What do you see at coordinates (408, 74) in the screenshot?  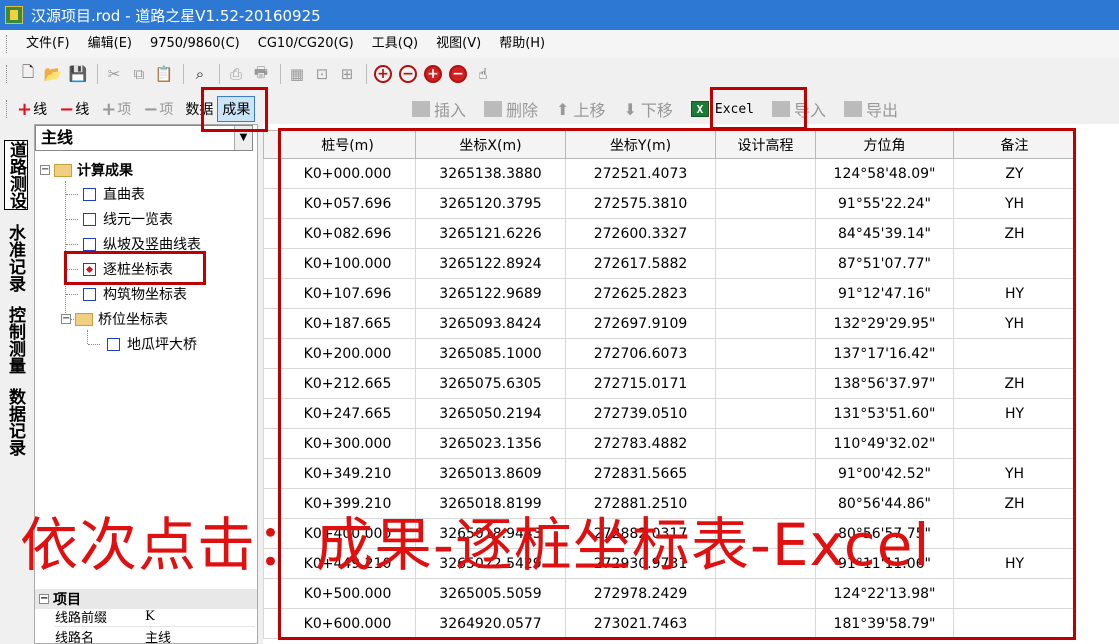 I see `zoom-out-icon: −` at bounding box center [408, 74].